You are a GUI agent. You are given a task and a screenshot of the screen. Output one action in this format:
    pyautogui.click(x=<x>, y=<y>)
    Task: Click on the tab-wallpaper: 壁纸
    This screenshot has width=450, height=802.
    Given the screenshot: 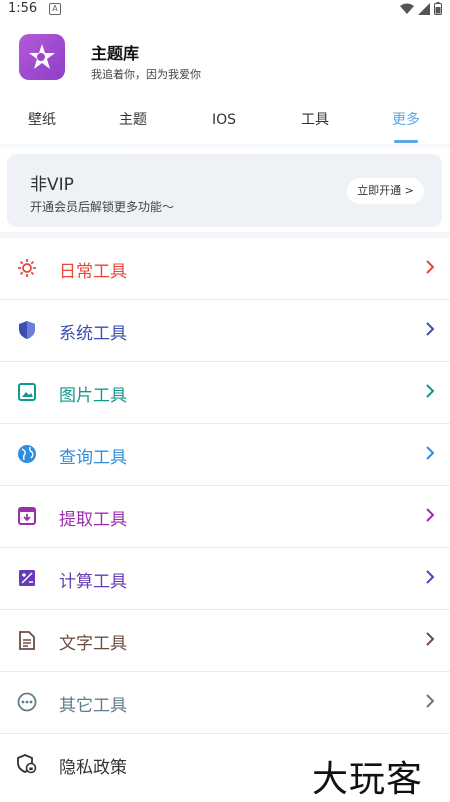 What is the action you would take?
    pyautogui.click(x=42, y=122)
    